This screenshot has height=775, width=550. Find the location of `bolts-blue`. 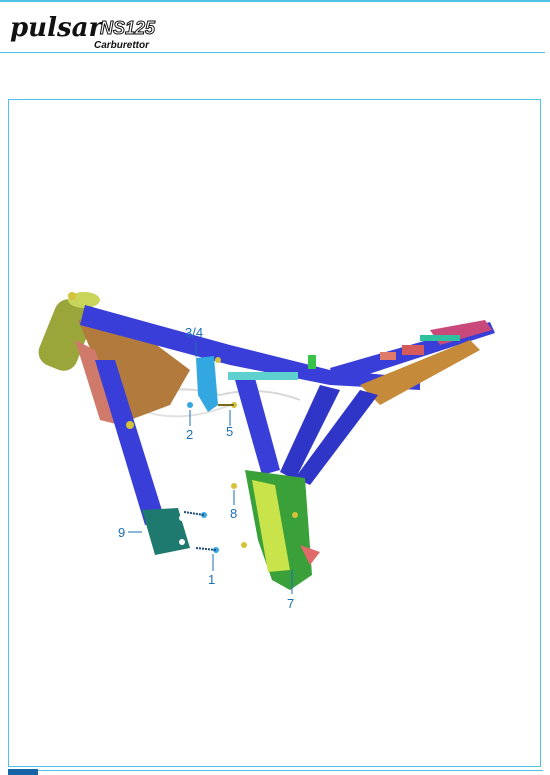

bolts-blue is located at coordinates (203, 477).